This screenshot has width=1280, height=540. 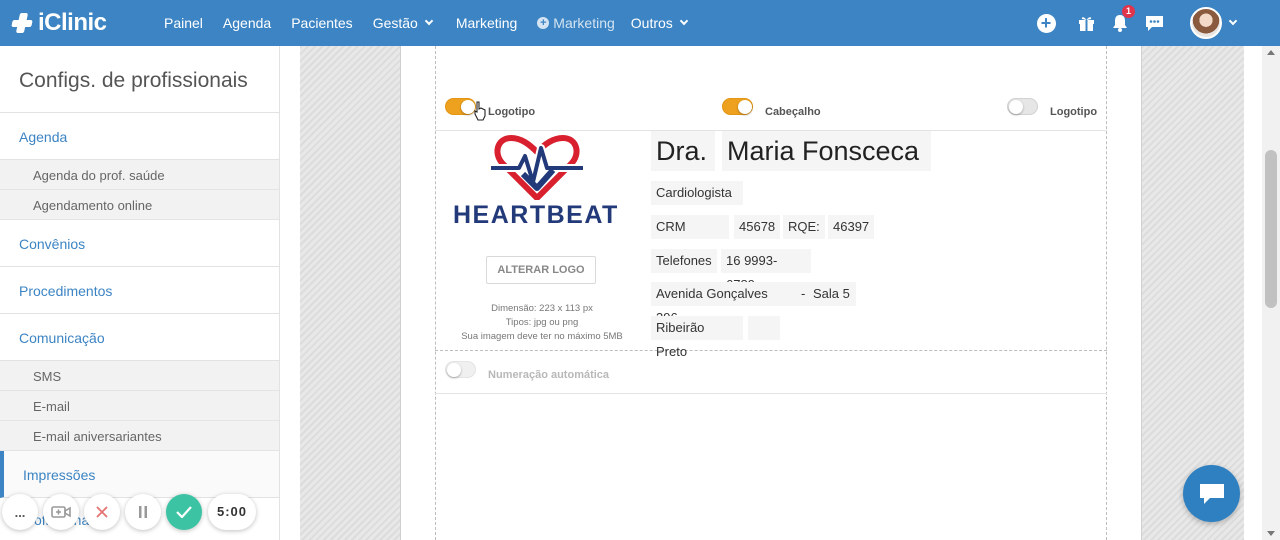 I want to click on cursor-pointer-icon, so click(x=480, y=111).